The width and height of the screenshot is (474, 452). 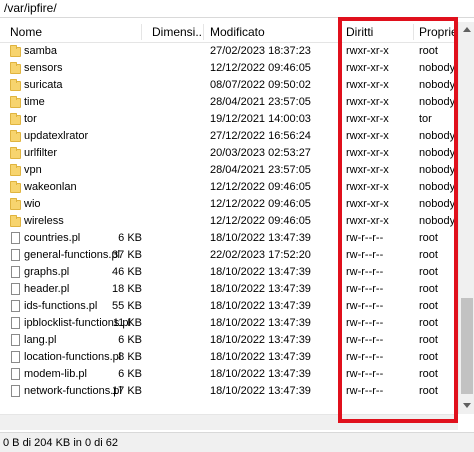 I want to click on file-name: network-functions.pl, so click(x=73, y=391).